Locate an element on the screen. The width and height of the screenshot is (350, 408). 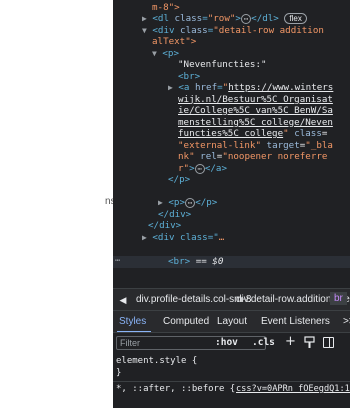
filter-input is located at coordinates (191, 343).